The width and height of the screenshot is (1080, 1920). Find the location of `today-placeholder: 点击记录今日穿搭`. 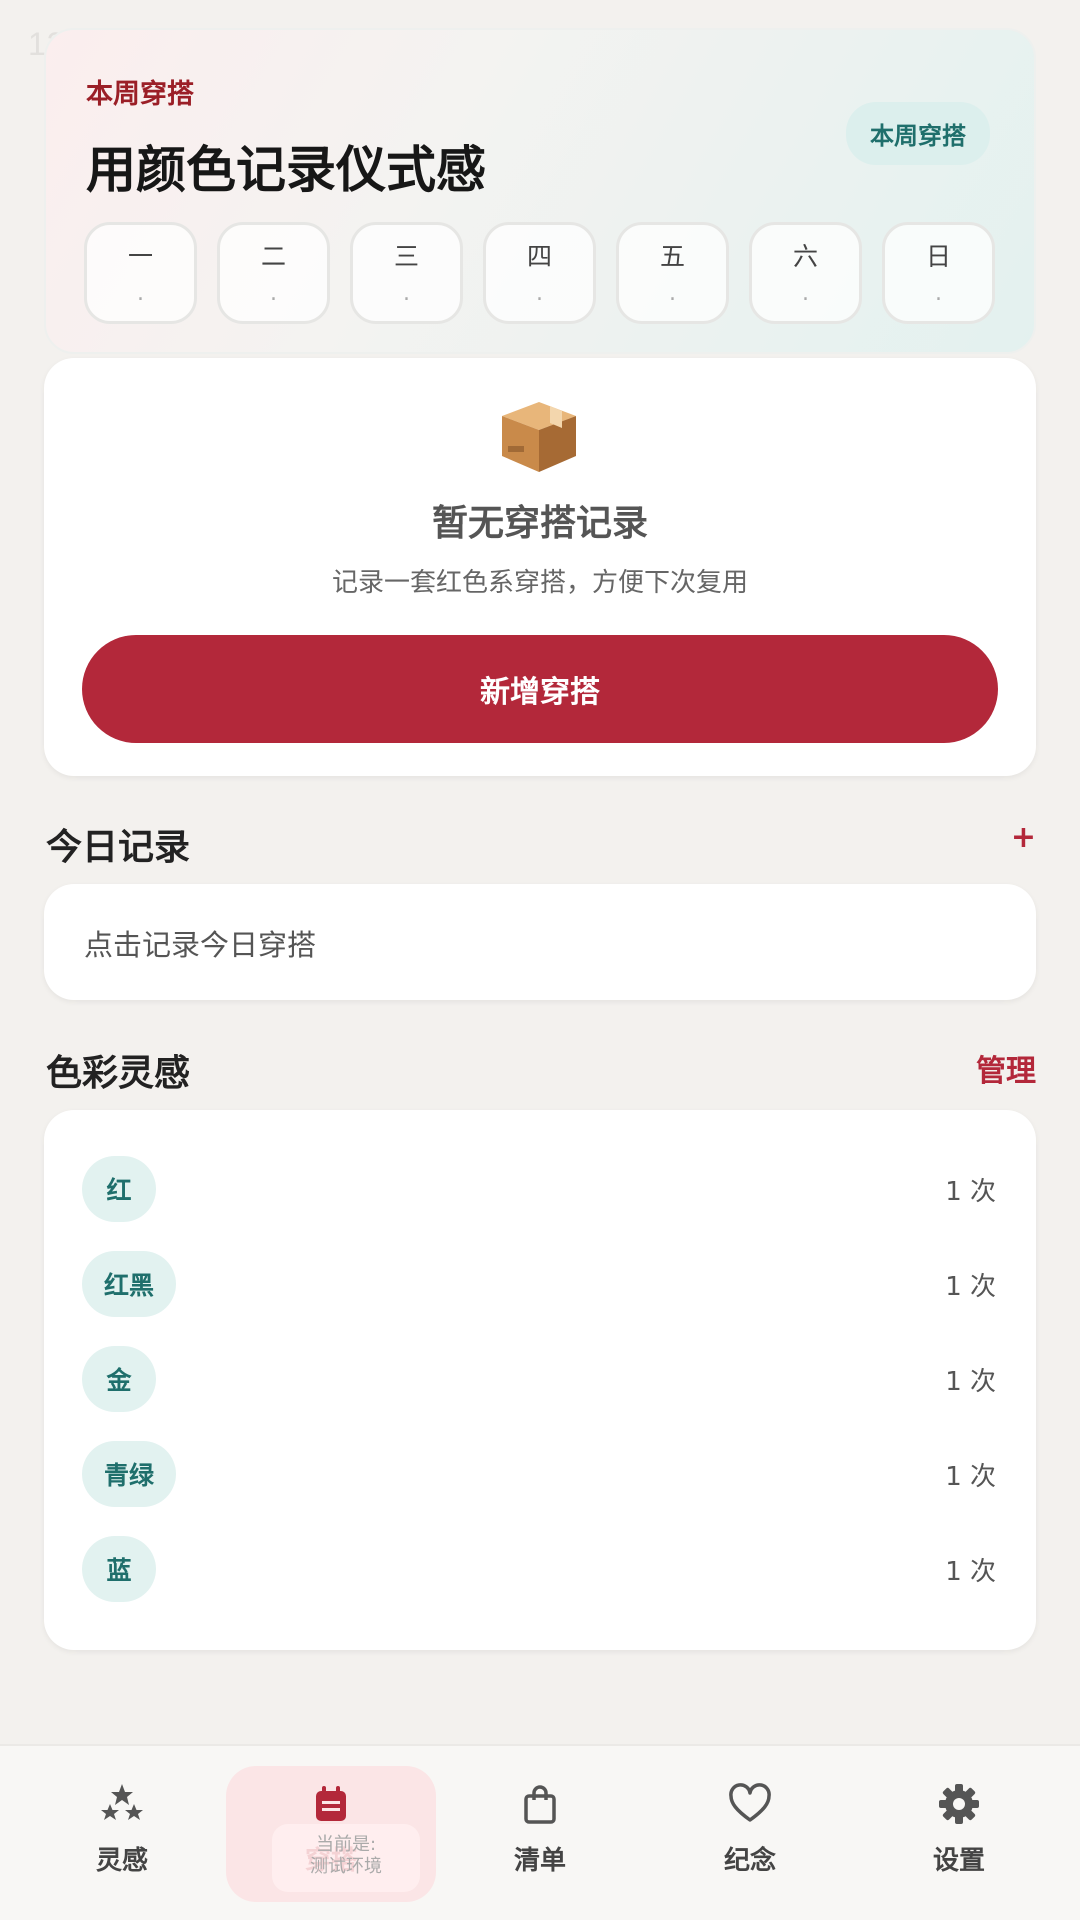

today-placeholder: 点击记录今日穿搭 is located at coordinates (200, 945).